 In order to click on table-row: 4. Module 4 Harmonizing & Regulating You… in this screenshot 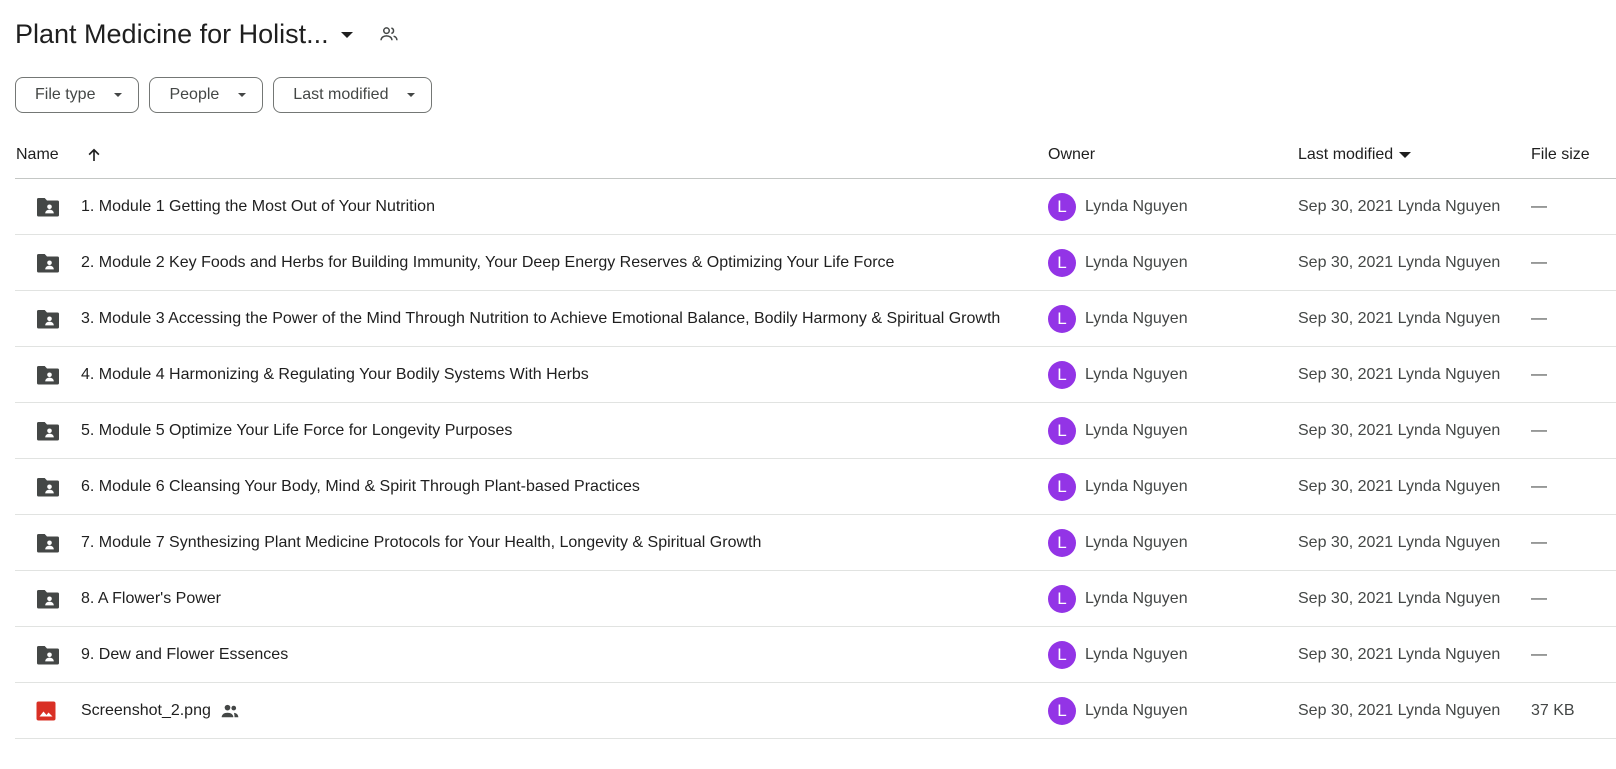, I will do `click(815, 375)`.